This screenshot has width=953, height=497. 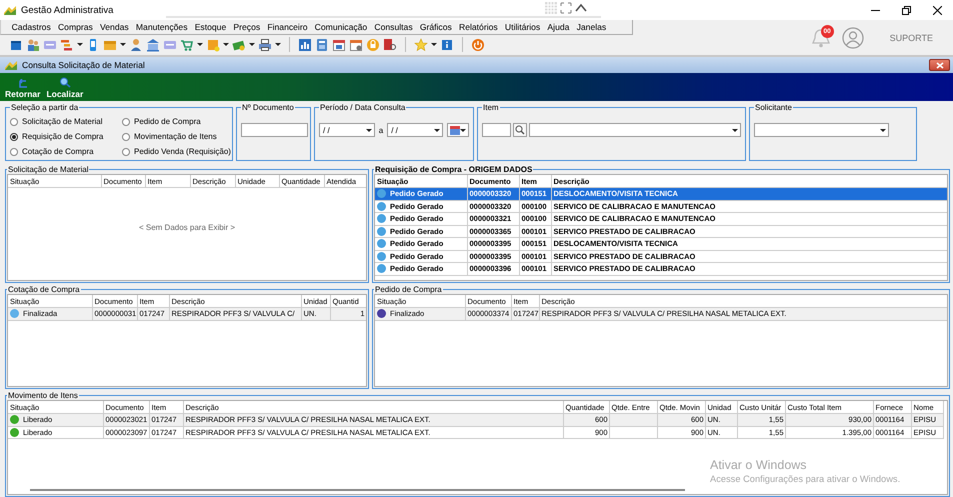 I want to click on document-field, so click(x=274, y=130).